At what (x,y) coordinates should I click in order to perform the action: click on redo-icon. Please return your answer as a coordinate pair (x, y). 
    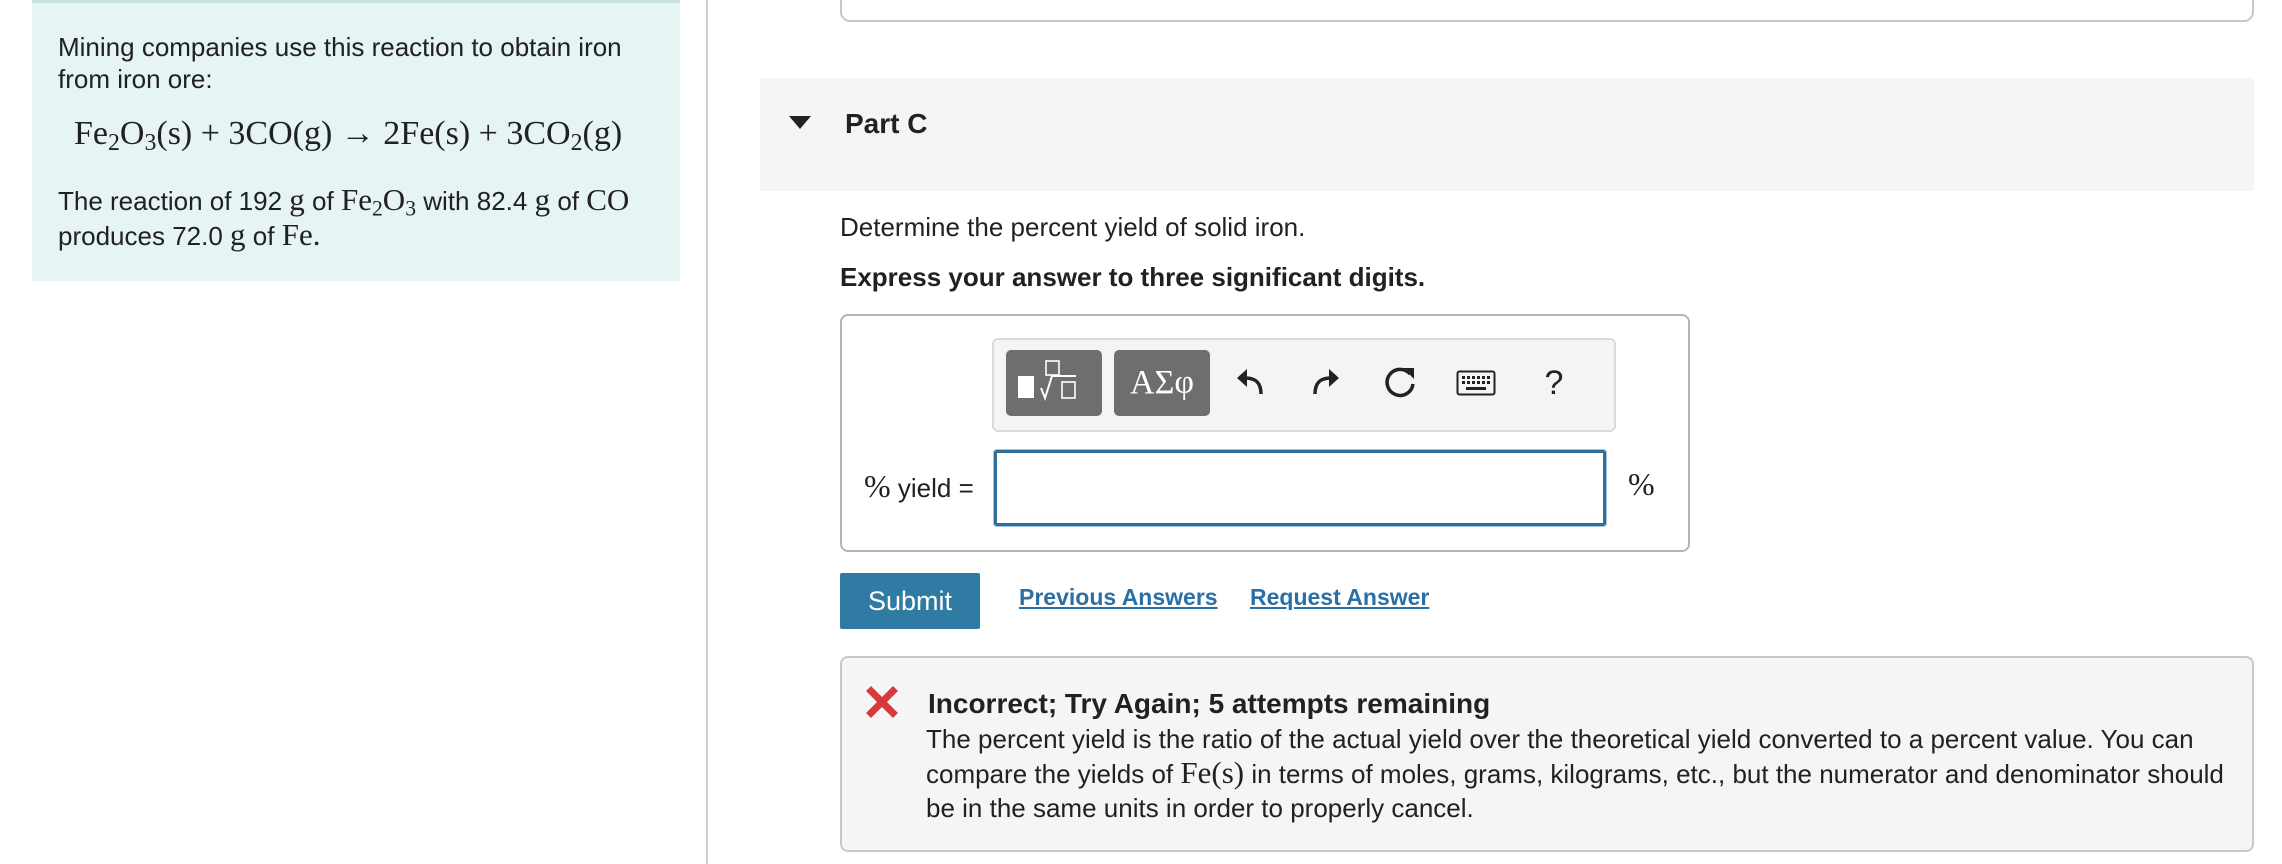
    Looking at the image, I should click on (1326, 383).